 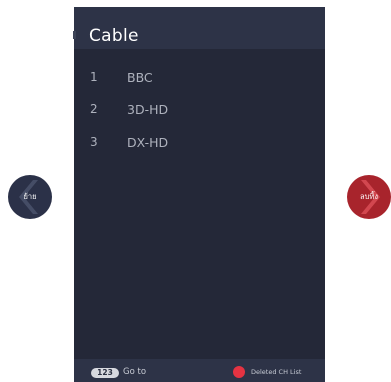 I want to click on deleted-ch-list-label: Deleted CH List, so click(x=276, y=372).